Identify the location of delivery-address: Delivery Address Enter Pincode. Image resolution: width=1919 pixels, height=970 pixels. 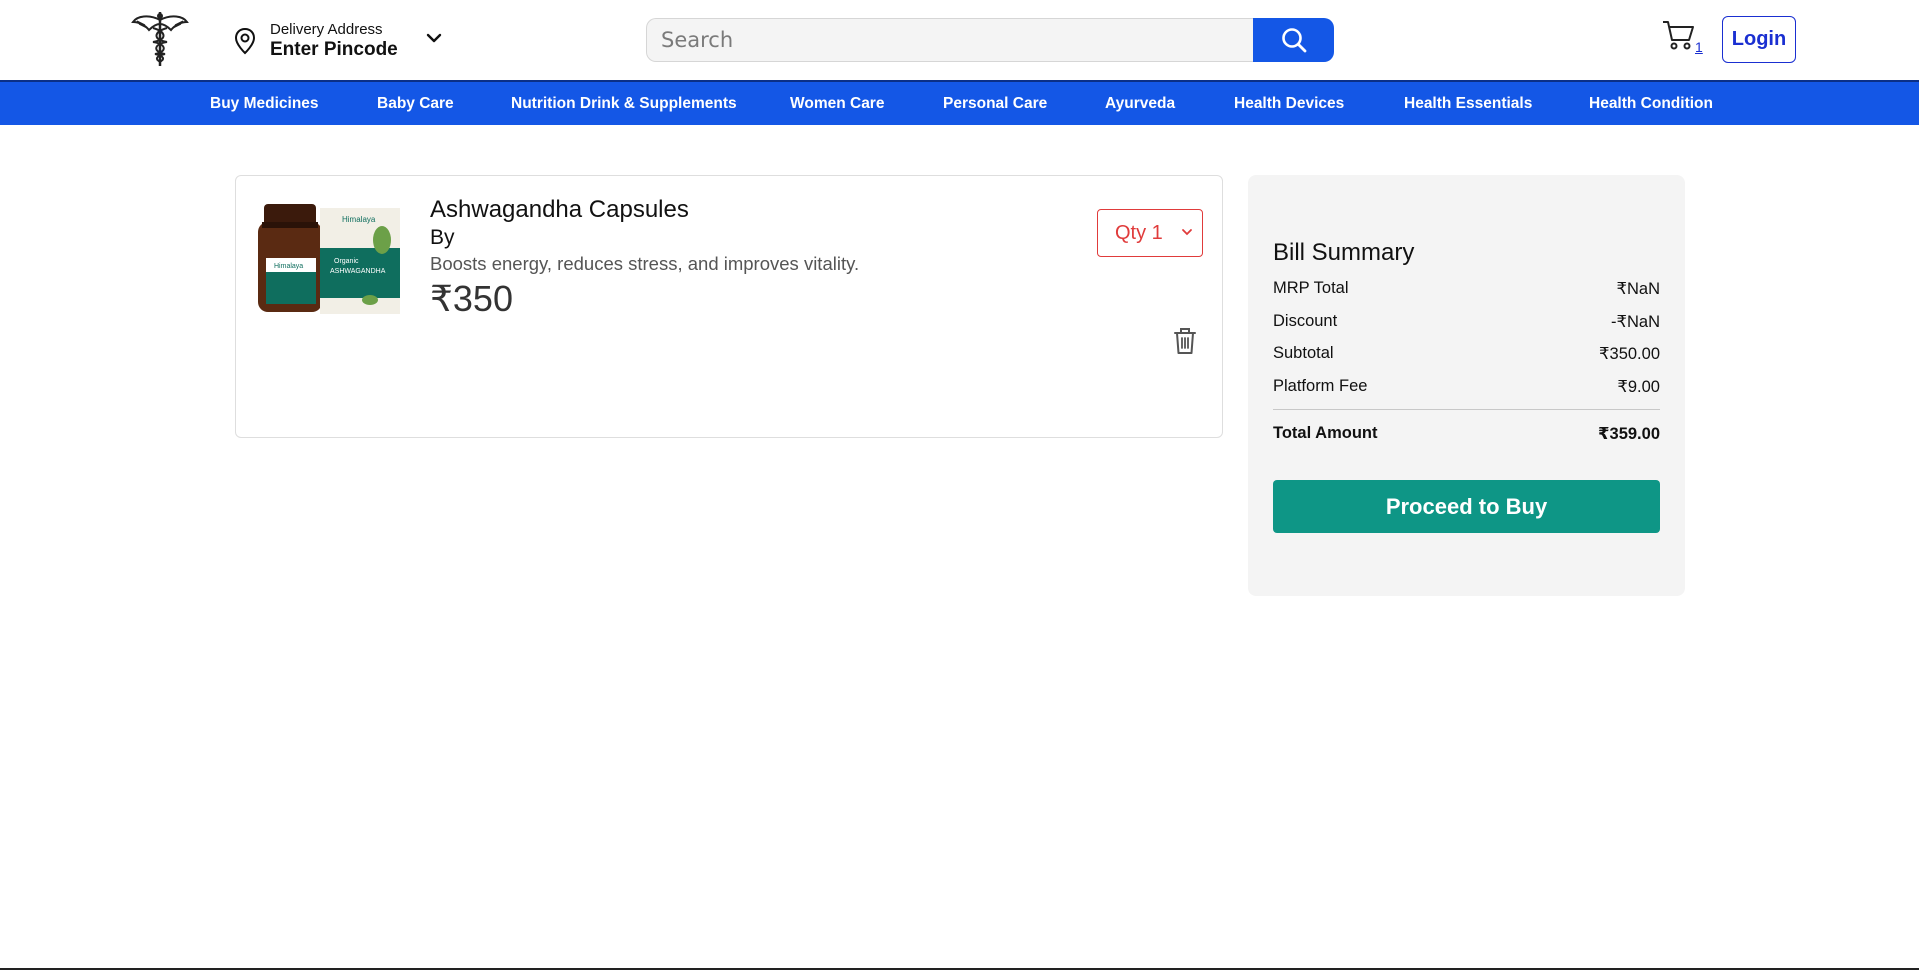
(334, 41).